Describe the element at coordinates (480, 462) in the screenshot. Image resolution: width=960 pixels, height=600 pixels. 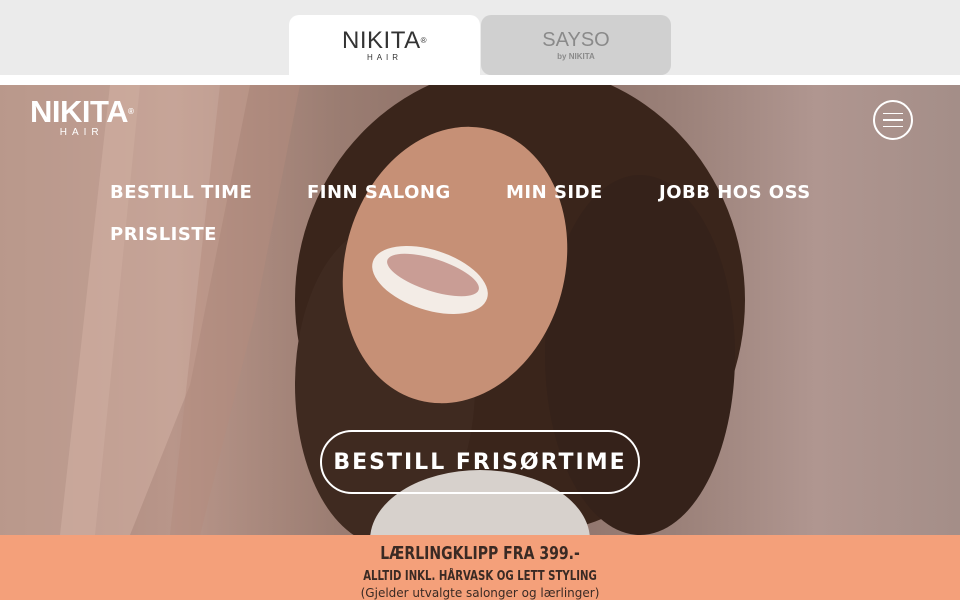
I see `book-appointment-button: BESTILL FRISØRTIME` at that location.